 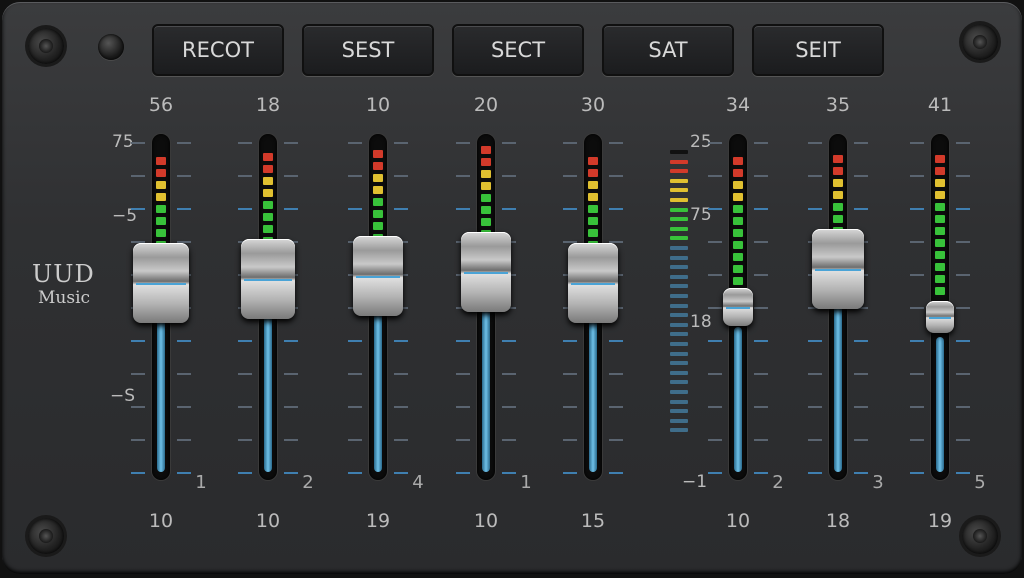 I want to click on channel-top-value: 56, so click(x=161, y=105).